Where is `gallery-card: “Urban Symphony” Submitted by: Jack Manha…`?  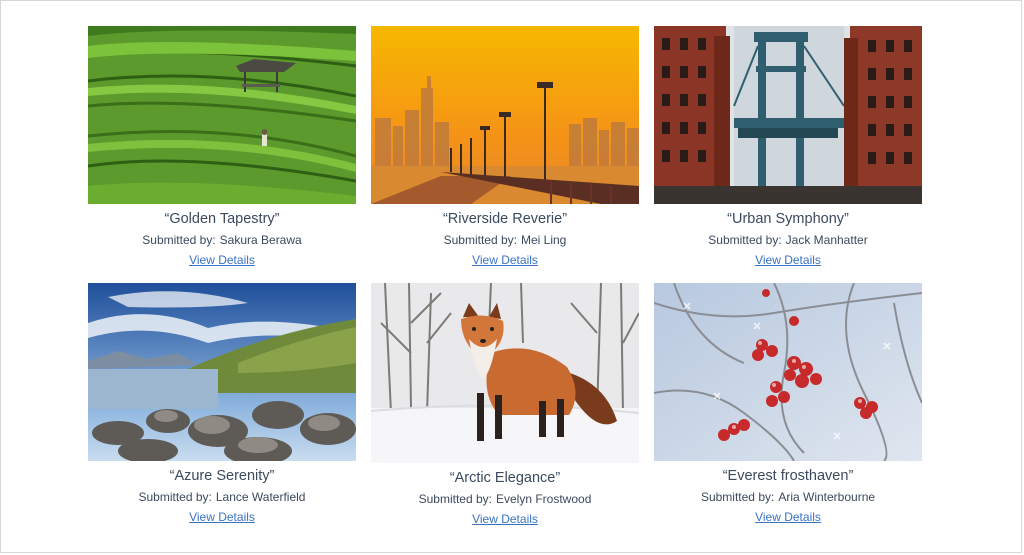 gallery-card: “Urban Symphony” Submitted by: Jack Manha… is located at coordinates (788, 147).